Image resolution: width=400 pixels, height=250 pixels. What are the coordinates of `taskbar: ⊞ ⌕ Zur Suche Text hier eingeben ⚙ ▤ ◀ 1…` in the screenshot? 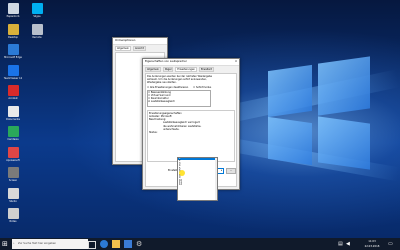 It's located at (200, 244).